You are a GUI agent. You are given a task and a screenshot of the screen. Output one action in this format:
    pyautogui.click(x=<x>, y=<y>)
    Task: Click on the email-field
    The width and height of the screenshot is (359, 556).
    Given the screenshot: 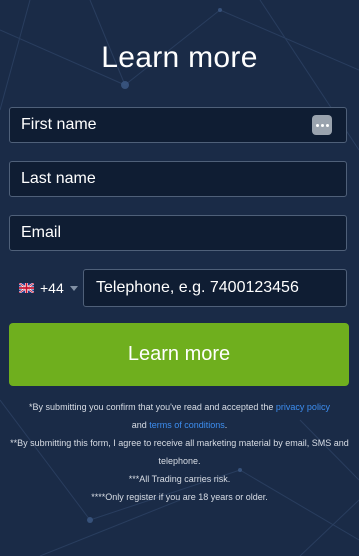 What is the action you would take?
    pyautogui.click(x=178, y=233)
    